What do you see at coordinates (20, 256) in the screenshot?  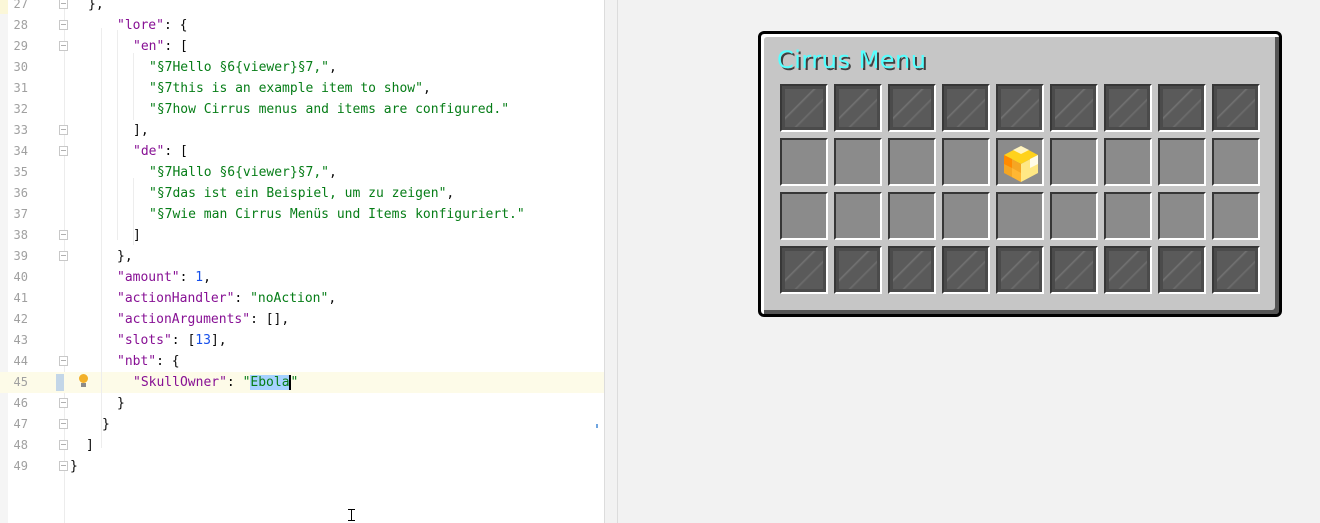 I see `line-number: 39` at bounding box center [20, 256].